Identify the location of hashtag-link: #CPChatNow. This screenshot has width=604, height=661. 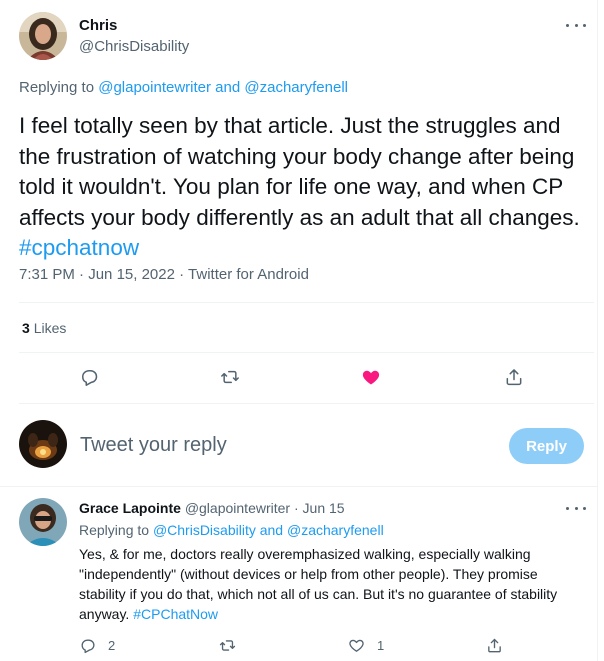
(175, 614).